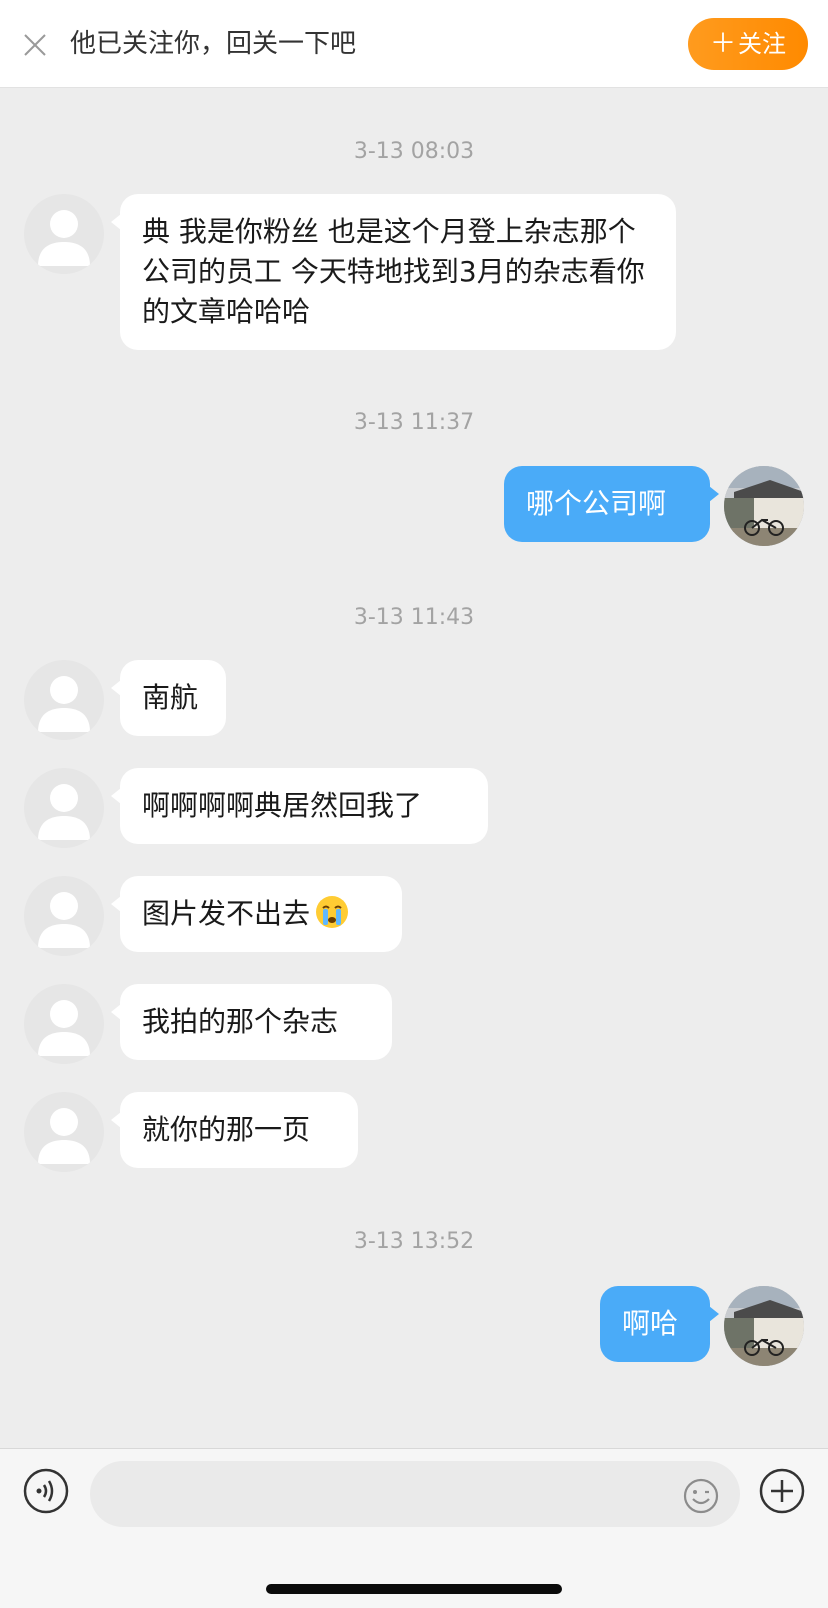  I want to click on message-text: 图片发不出去, so click(226, 913).